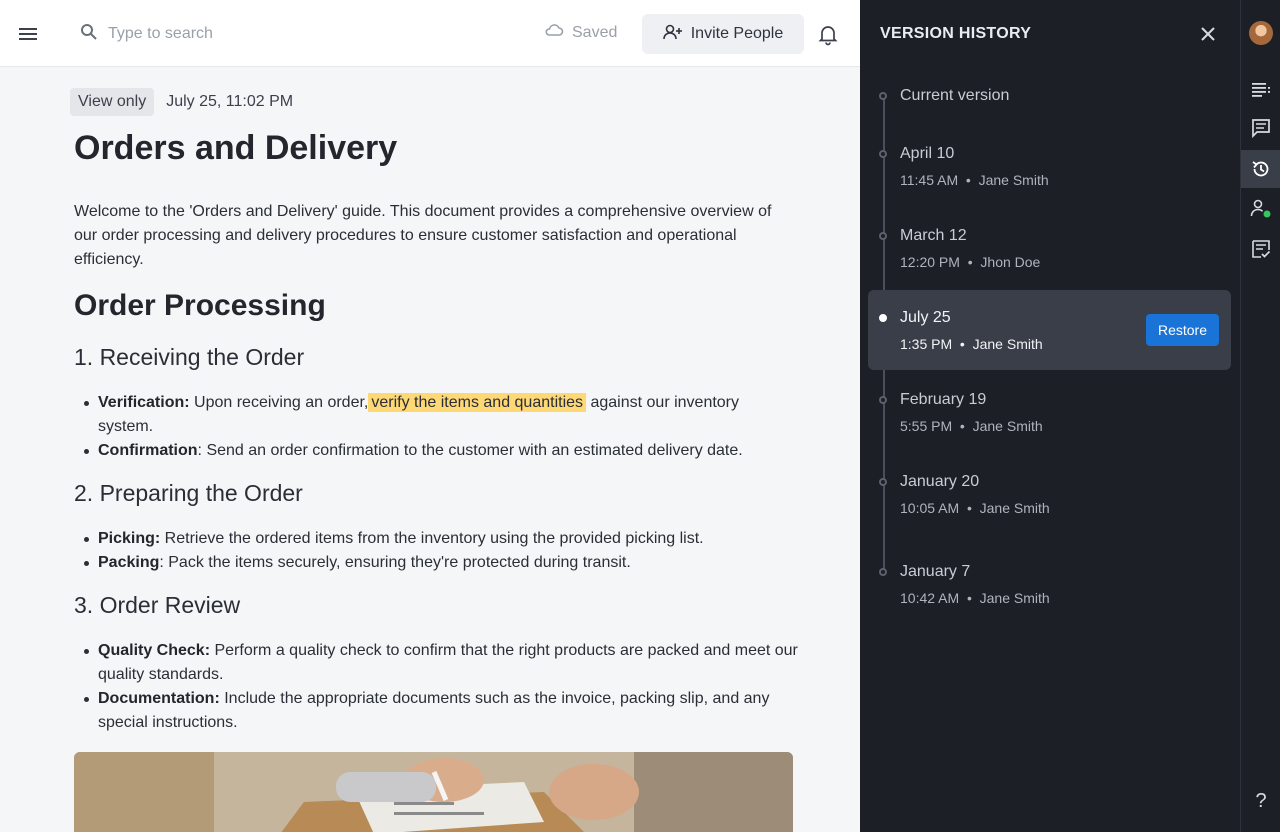  What do you see at coordinates (1260, 89) in the screenshot?
I see `outline-icon` at bounding box center [1260, 89].